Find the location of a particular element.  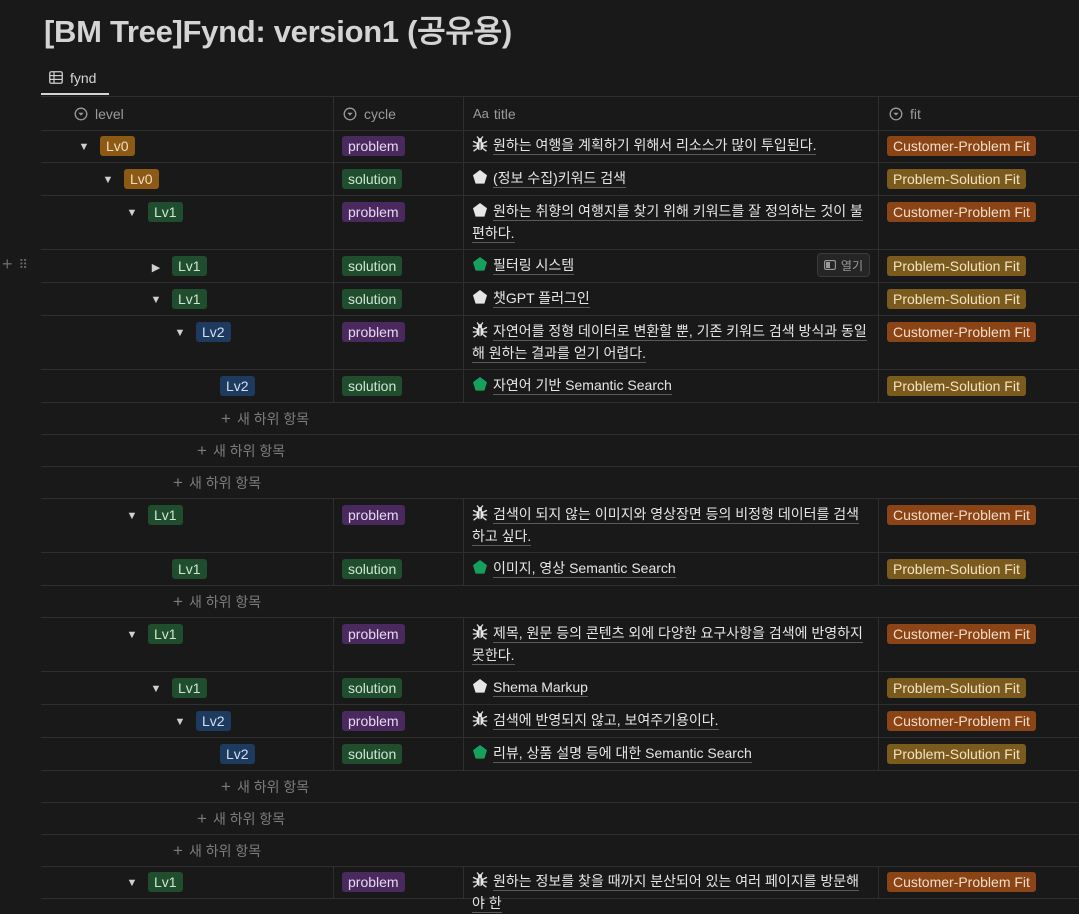

toggle-collapsed-icon: ▶ is located at coordinates (156, 267).